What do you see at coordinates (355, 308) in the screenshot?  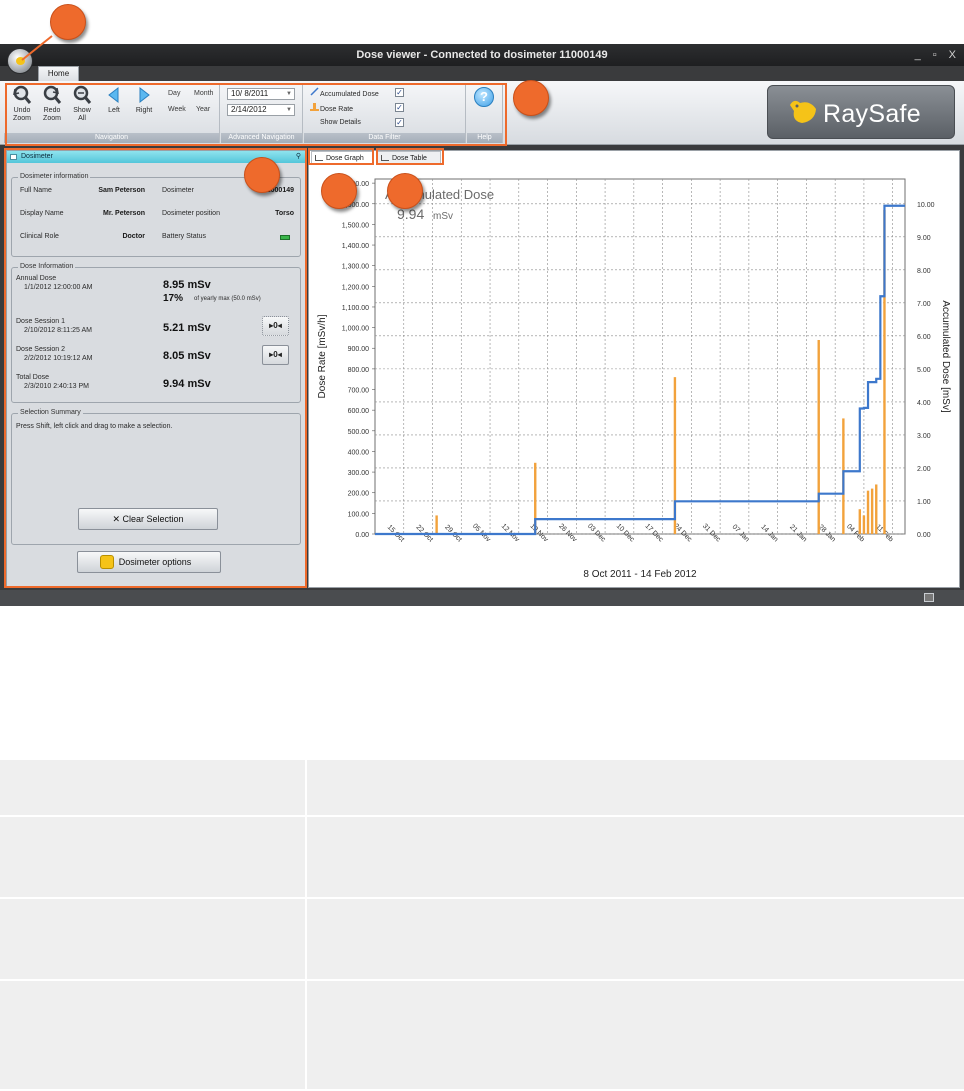 I see `y-tick-label: 1,100.00` at bounding box center [355, 308].